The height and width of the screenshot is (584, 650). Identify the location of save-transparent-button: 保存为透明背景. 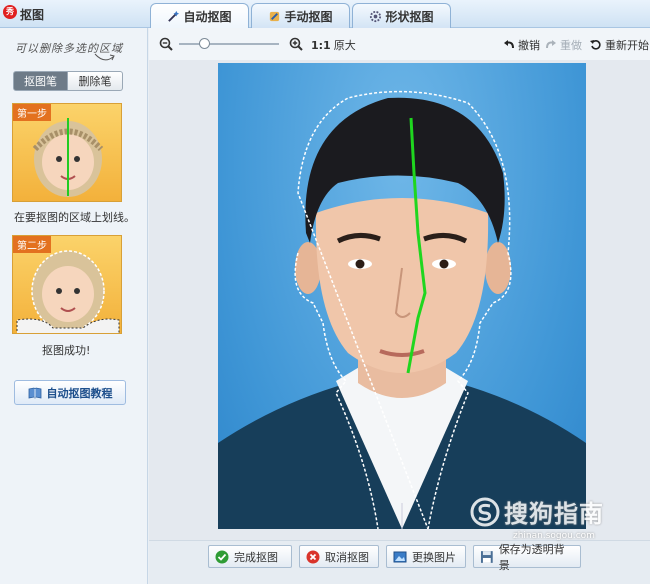
(527, 557).